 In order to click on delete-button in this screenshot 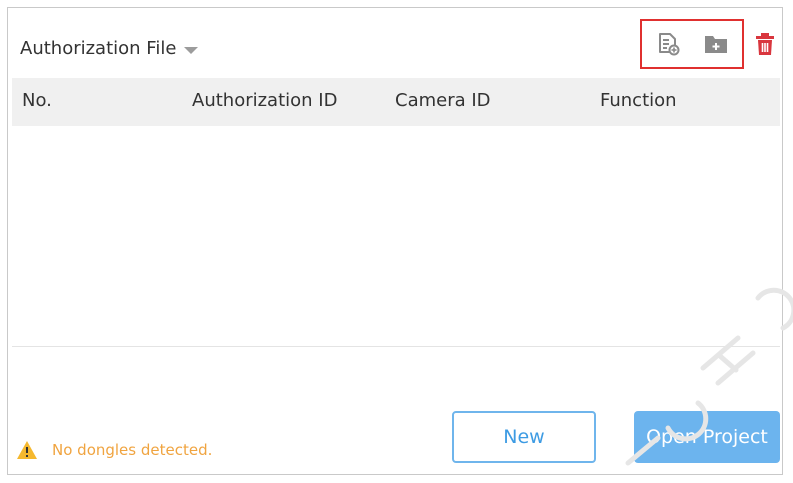, I will do `click(765, 44)`.